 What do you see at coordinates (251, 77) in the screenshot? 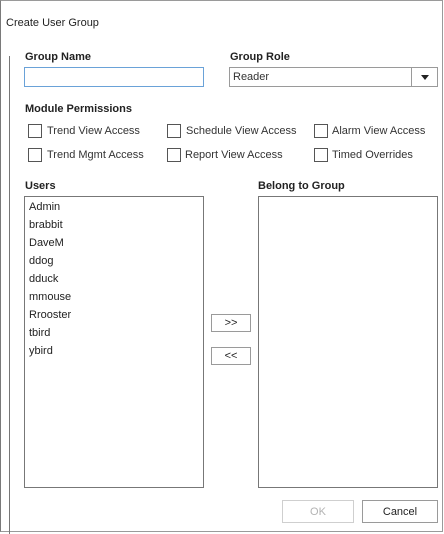
I see `group-role-value: Reader` at bounding box center [251, 77].